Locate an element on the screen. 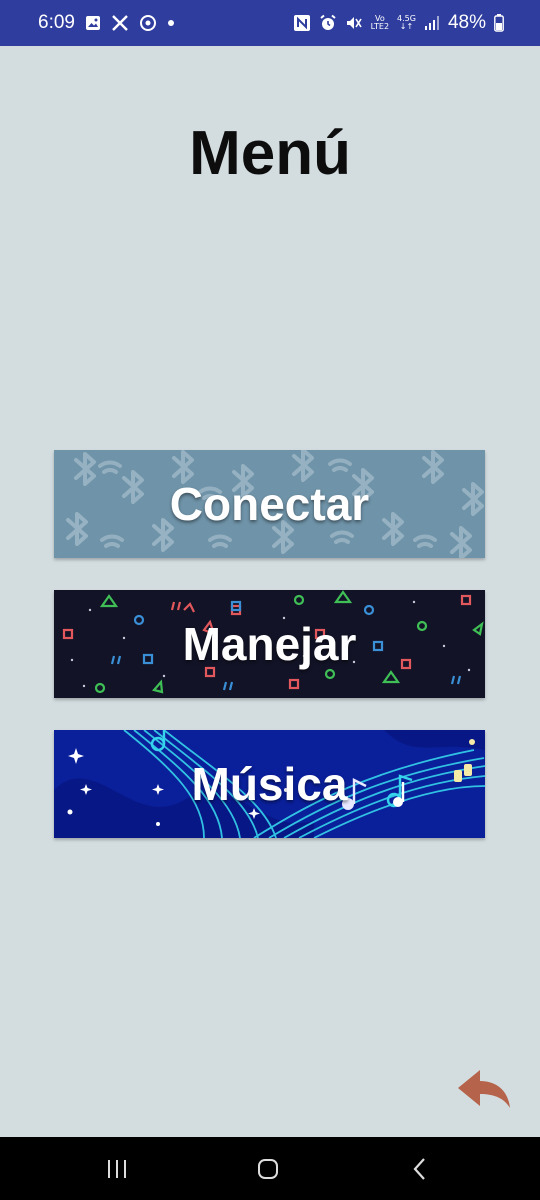  status-time: 6:09 is located at coordinates (56, 22).